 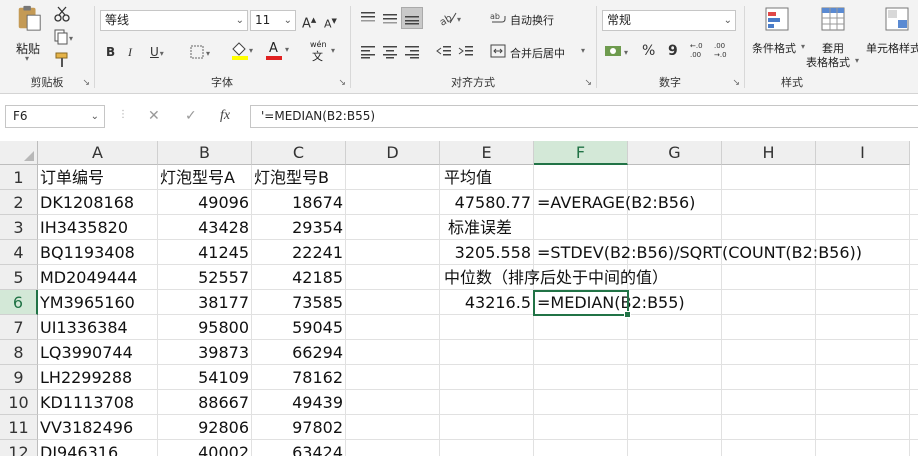 What do you see at coordinates (412, 52) in the screenshot?
I see `align-right-icon` at bounding box center [412, 52].